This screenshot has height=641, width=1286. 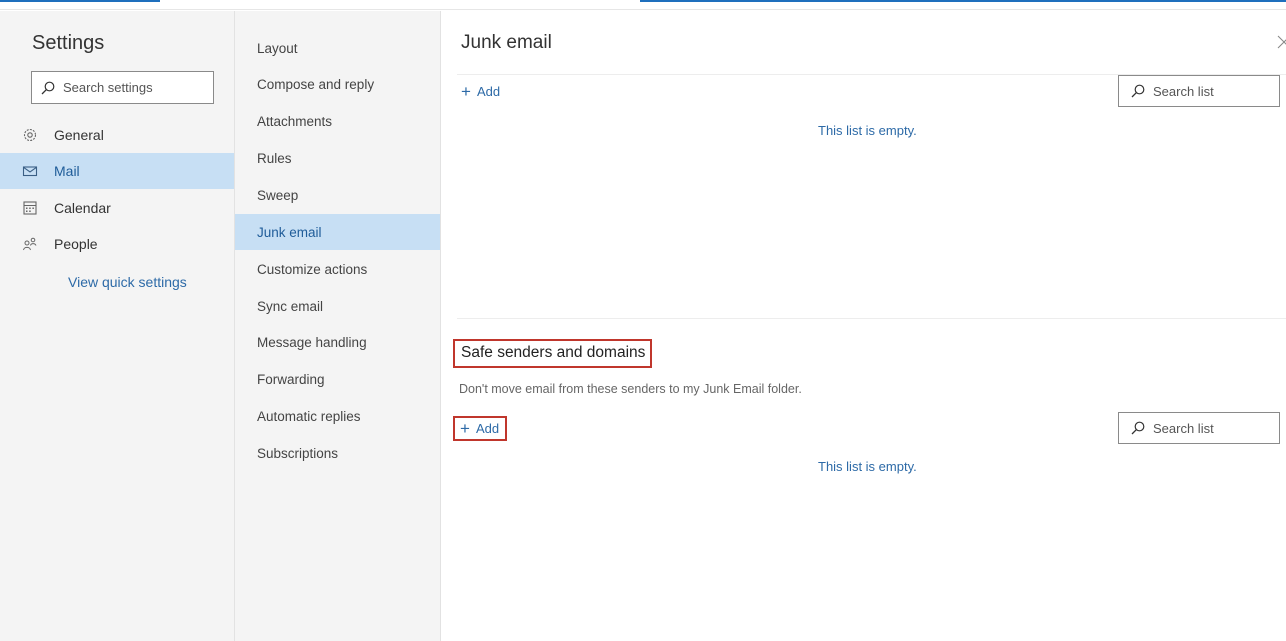 I want to click on blocked-add-button: + Add, so click(x=480, y=91).